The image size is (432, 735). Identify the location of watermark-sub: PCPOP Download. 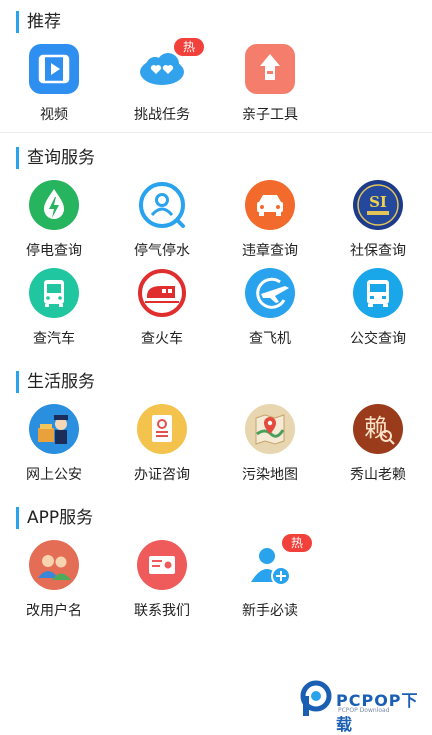
(364, 710).